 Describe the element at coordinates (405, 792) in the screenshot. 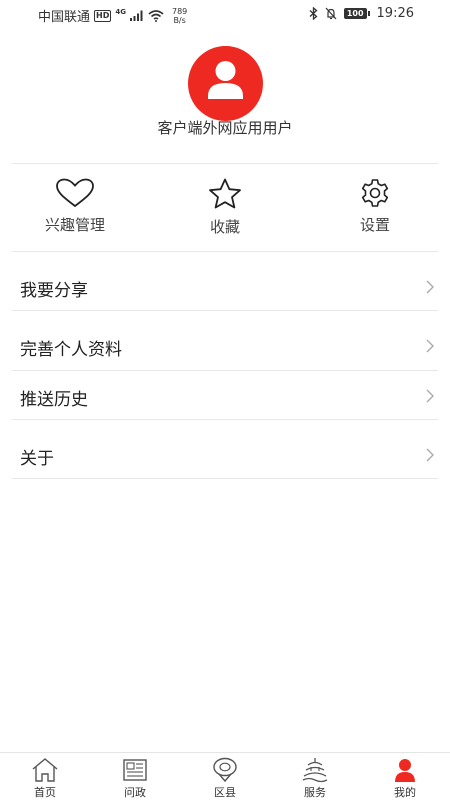

I see `nav-label: 我的` at that location.